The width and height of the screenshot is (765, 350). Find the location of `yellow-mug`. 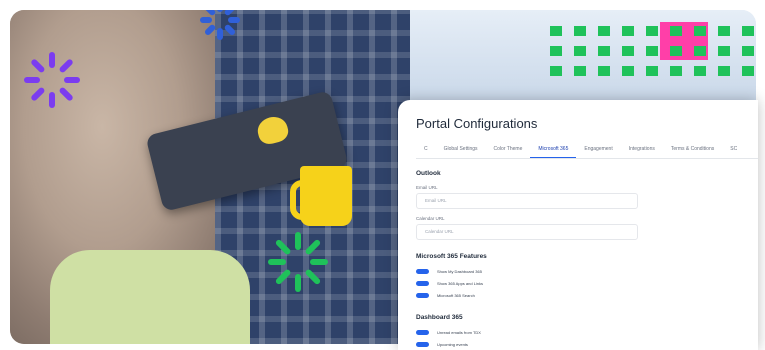

yellow-mug is located at coordinates (326, 196).